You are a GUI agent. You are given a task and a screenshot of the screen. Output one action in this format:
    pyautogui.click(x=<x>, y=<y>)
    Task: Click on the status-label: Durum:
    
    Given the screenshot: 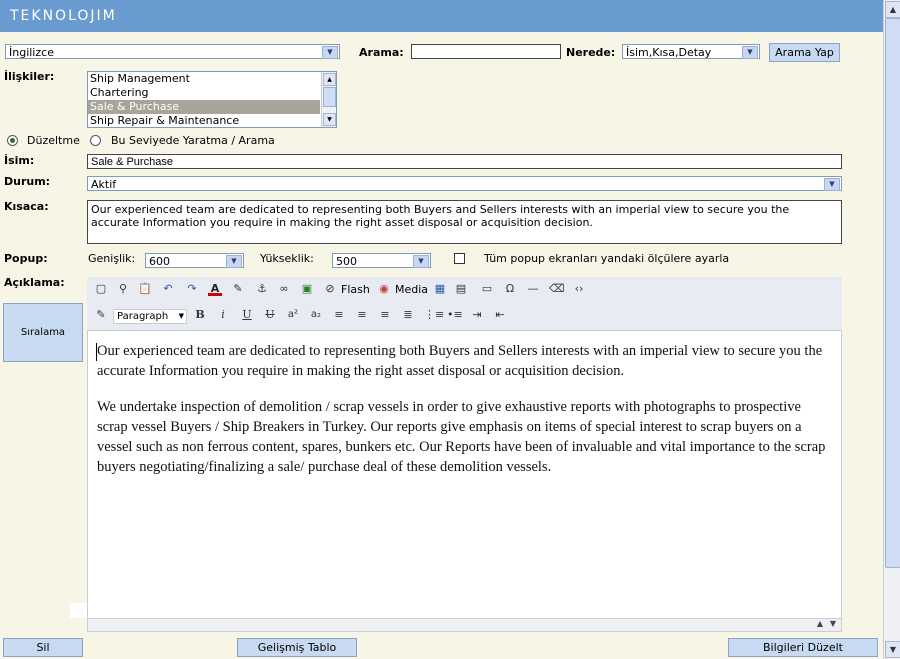 What is the action you would take?
    pyautogui.click(x=27, y=181)
    